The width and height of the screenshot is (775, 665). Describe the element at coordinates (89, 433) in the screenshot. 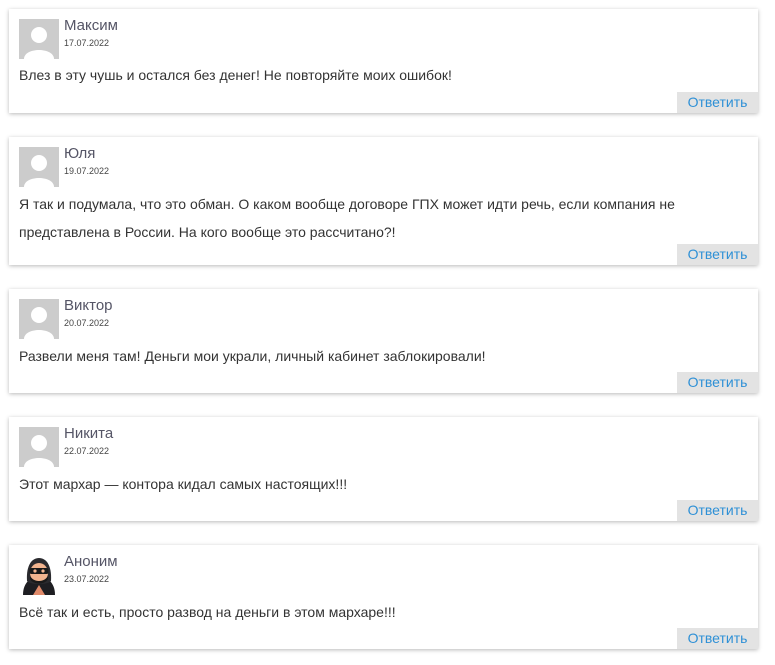

I see `comment-author: Никита` at that location.